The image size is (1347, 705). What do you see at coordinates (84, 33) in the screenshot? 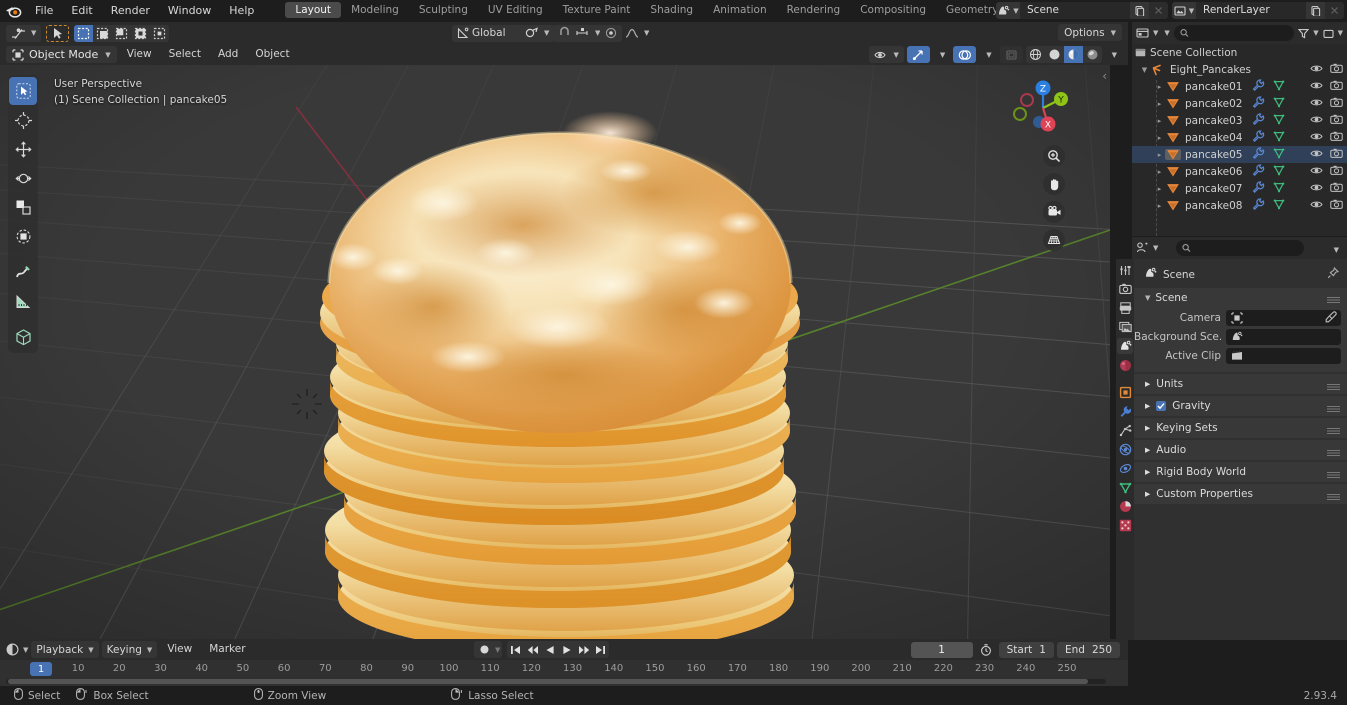
I see `select-new-icon` at bounding box center [84, 33].